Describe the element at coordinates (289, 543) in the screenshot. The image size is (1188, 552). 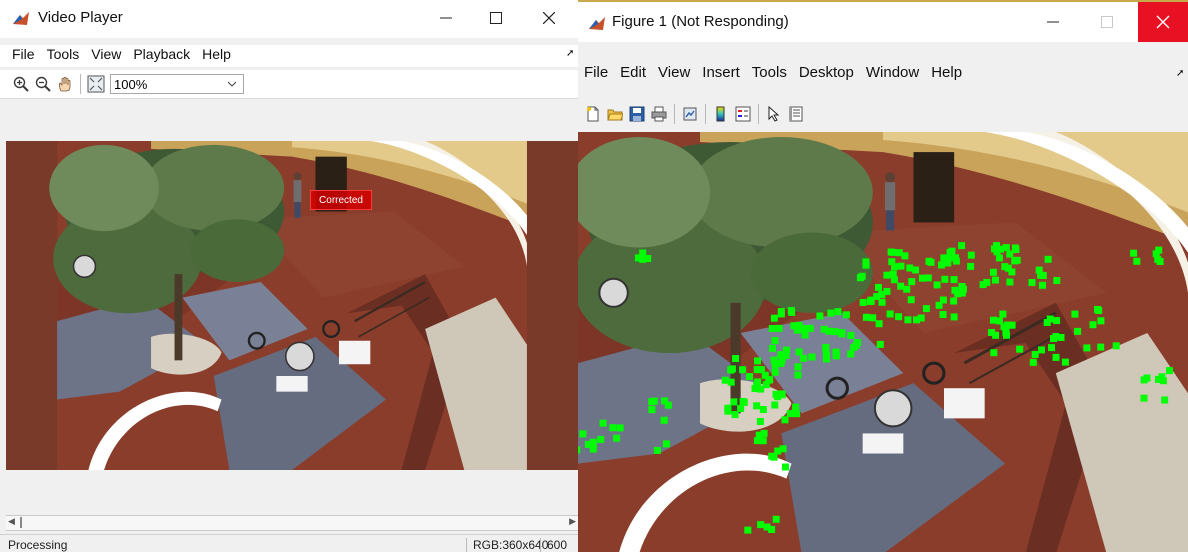
I see `status-bar: Processing RGB:360x640 600` at that location.